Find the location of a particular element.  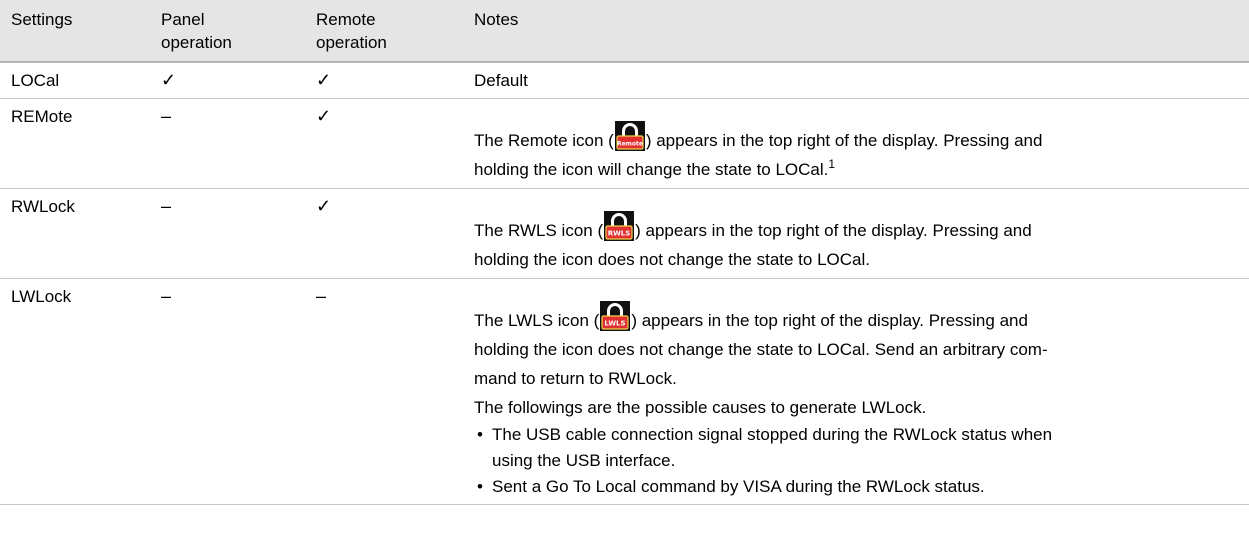

lwls-lock-icon-graphic: LWLS is located at coordinates (615, 316).